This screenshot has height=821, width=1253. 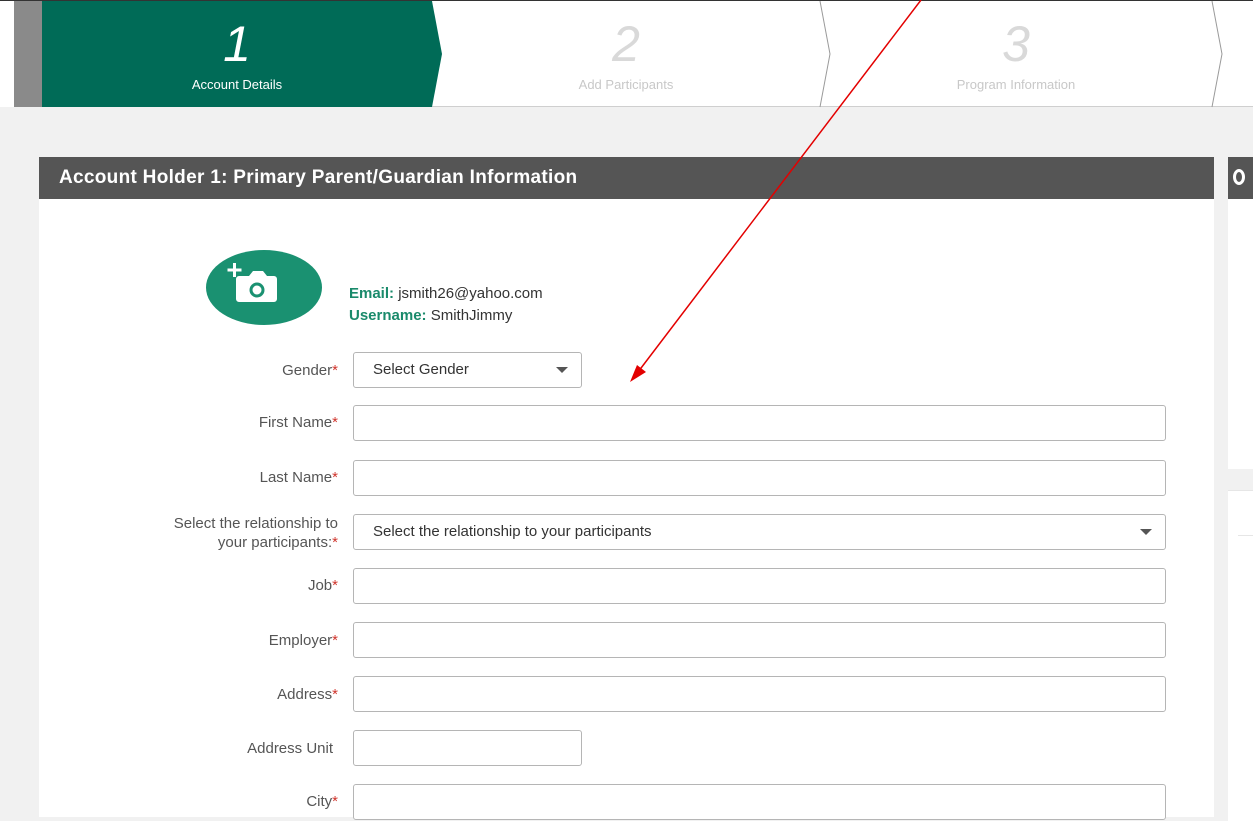 I want to click on gender-select: Select Gender, so click(x=467, y=370).